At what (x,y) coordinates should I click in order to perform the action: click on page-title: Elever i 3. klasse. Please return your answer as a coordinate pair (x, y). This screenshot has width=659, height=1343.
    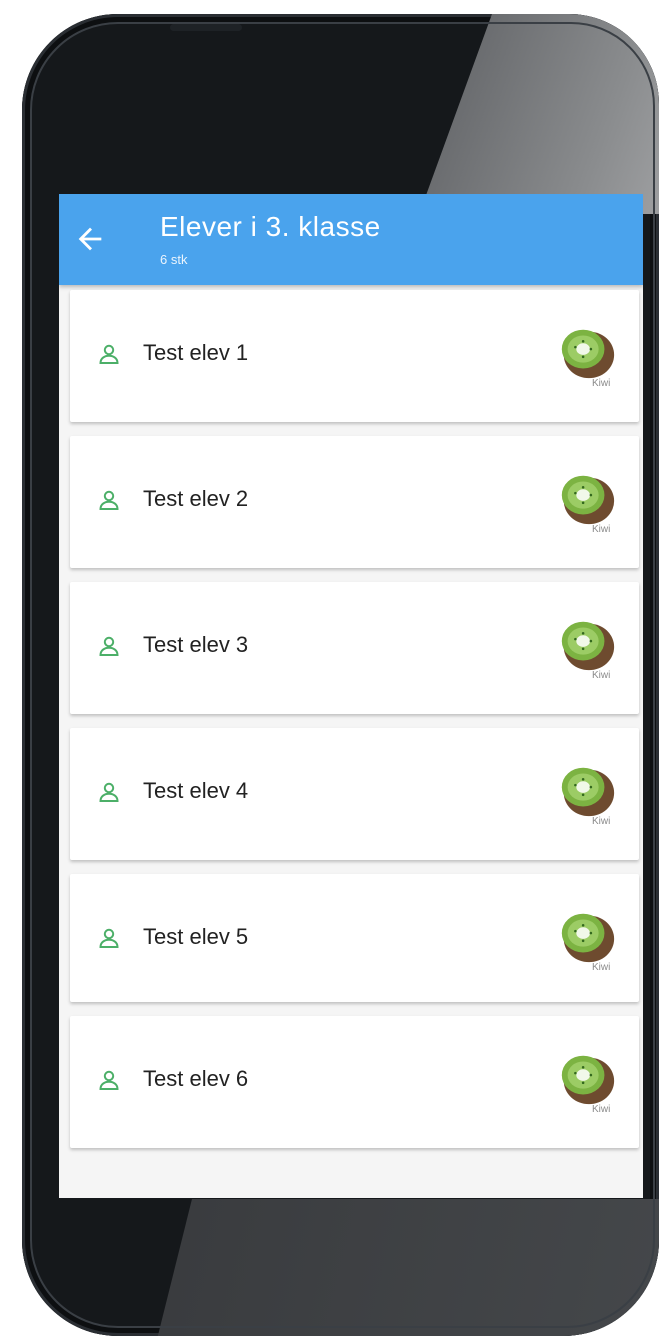
    Looking at the image, I should click on (270, 226).